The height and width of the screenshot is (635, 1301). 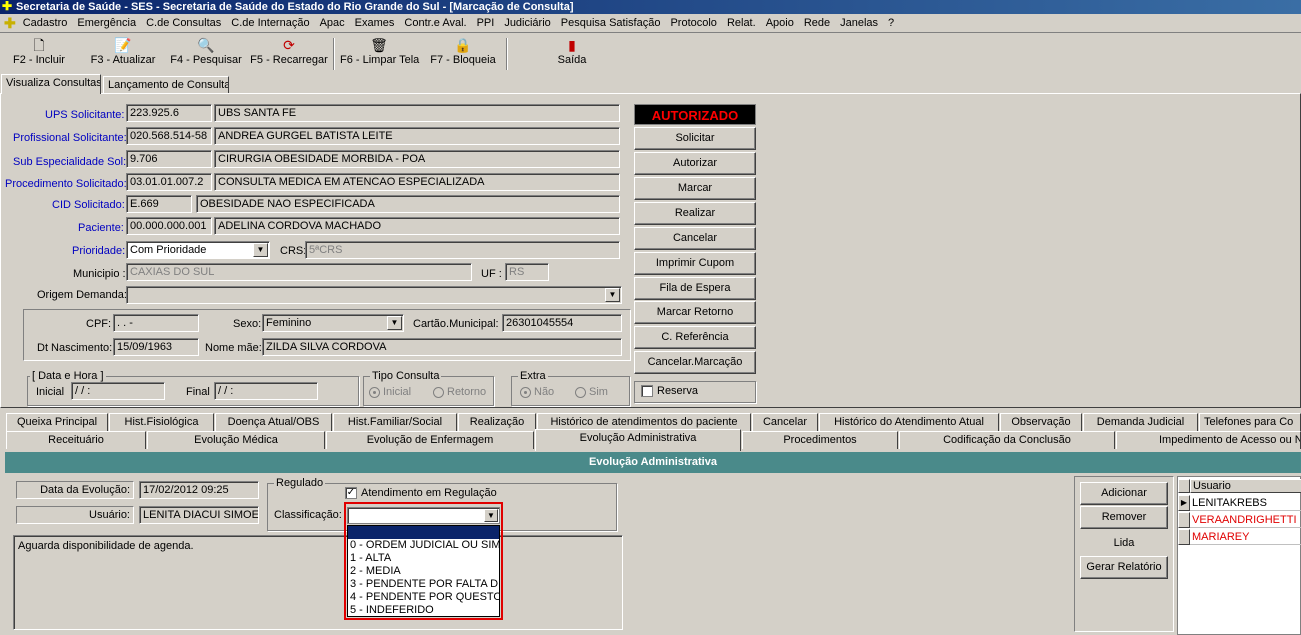 What do you see at coordinates (423, 515) in the screenshot?
I see `classificacao-select: ▼` at bounding box center [423, 515].